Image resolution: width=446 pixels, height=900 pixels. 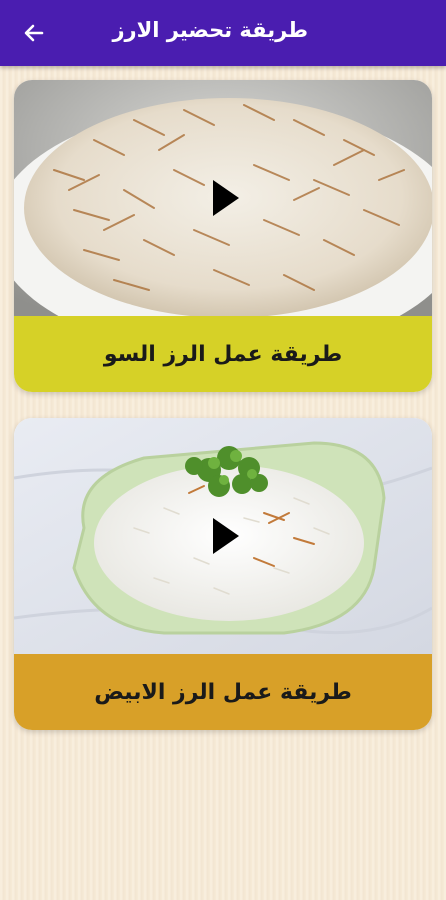 What do you see at coordinates (223, 354) in the screenshot?
I see `recipe-title: طريقة عمل الرز السو` at bounding box center [223, 354].